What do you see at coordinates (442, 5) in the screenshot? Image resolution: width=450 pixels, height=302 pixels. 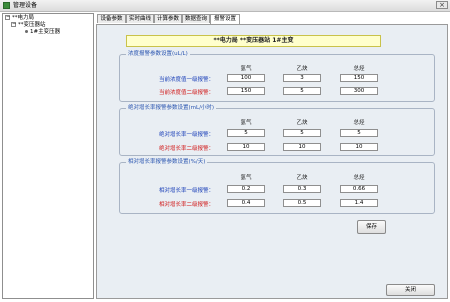 I see `window-close-button: ×` at bounding box center [442, 5].